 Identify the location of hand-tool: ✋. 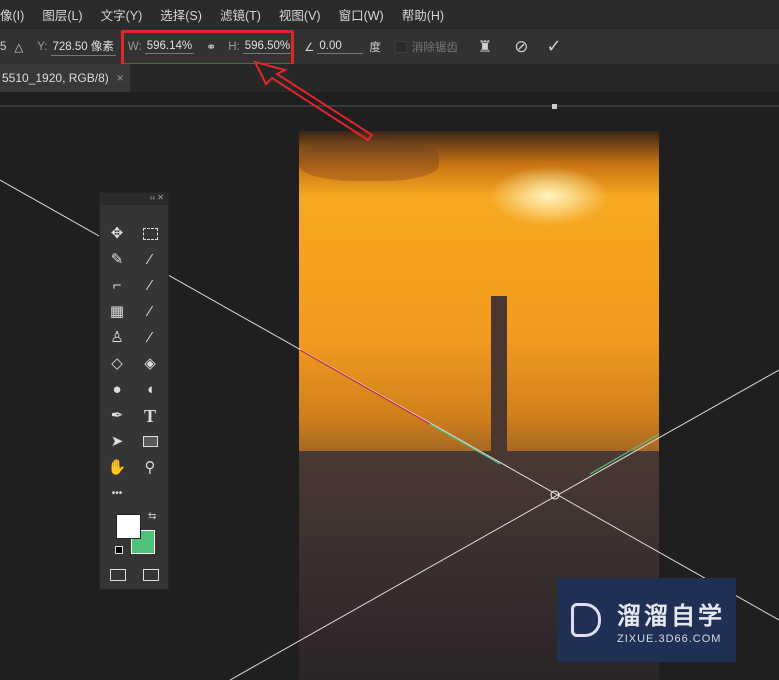
(117, 468).